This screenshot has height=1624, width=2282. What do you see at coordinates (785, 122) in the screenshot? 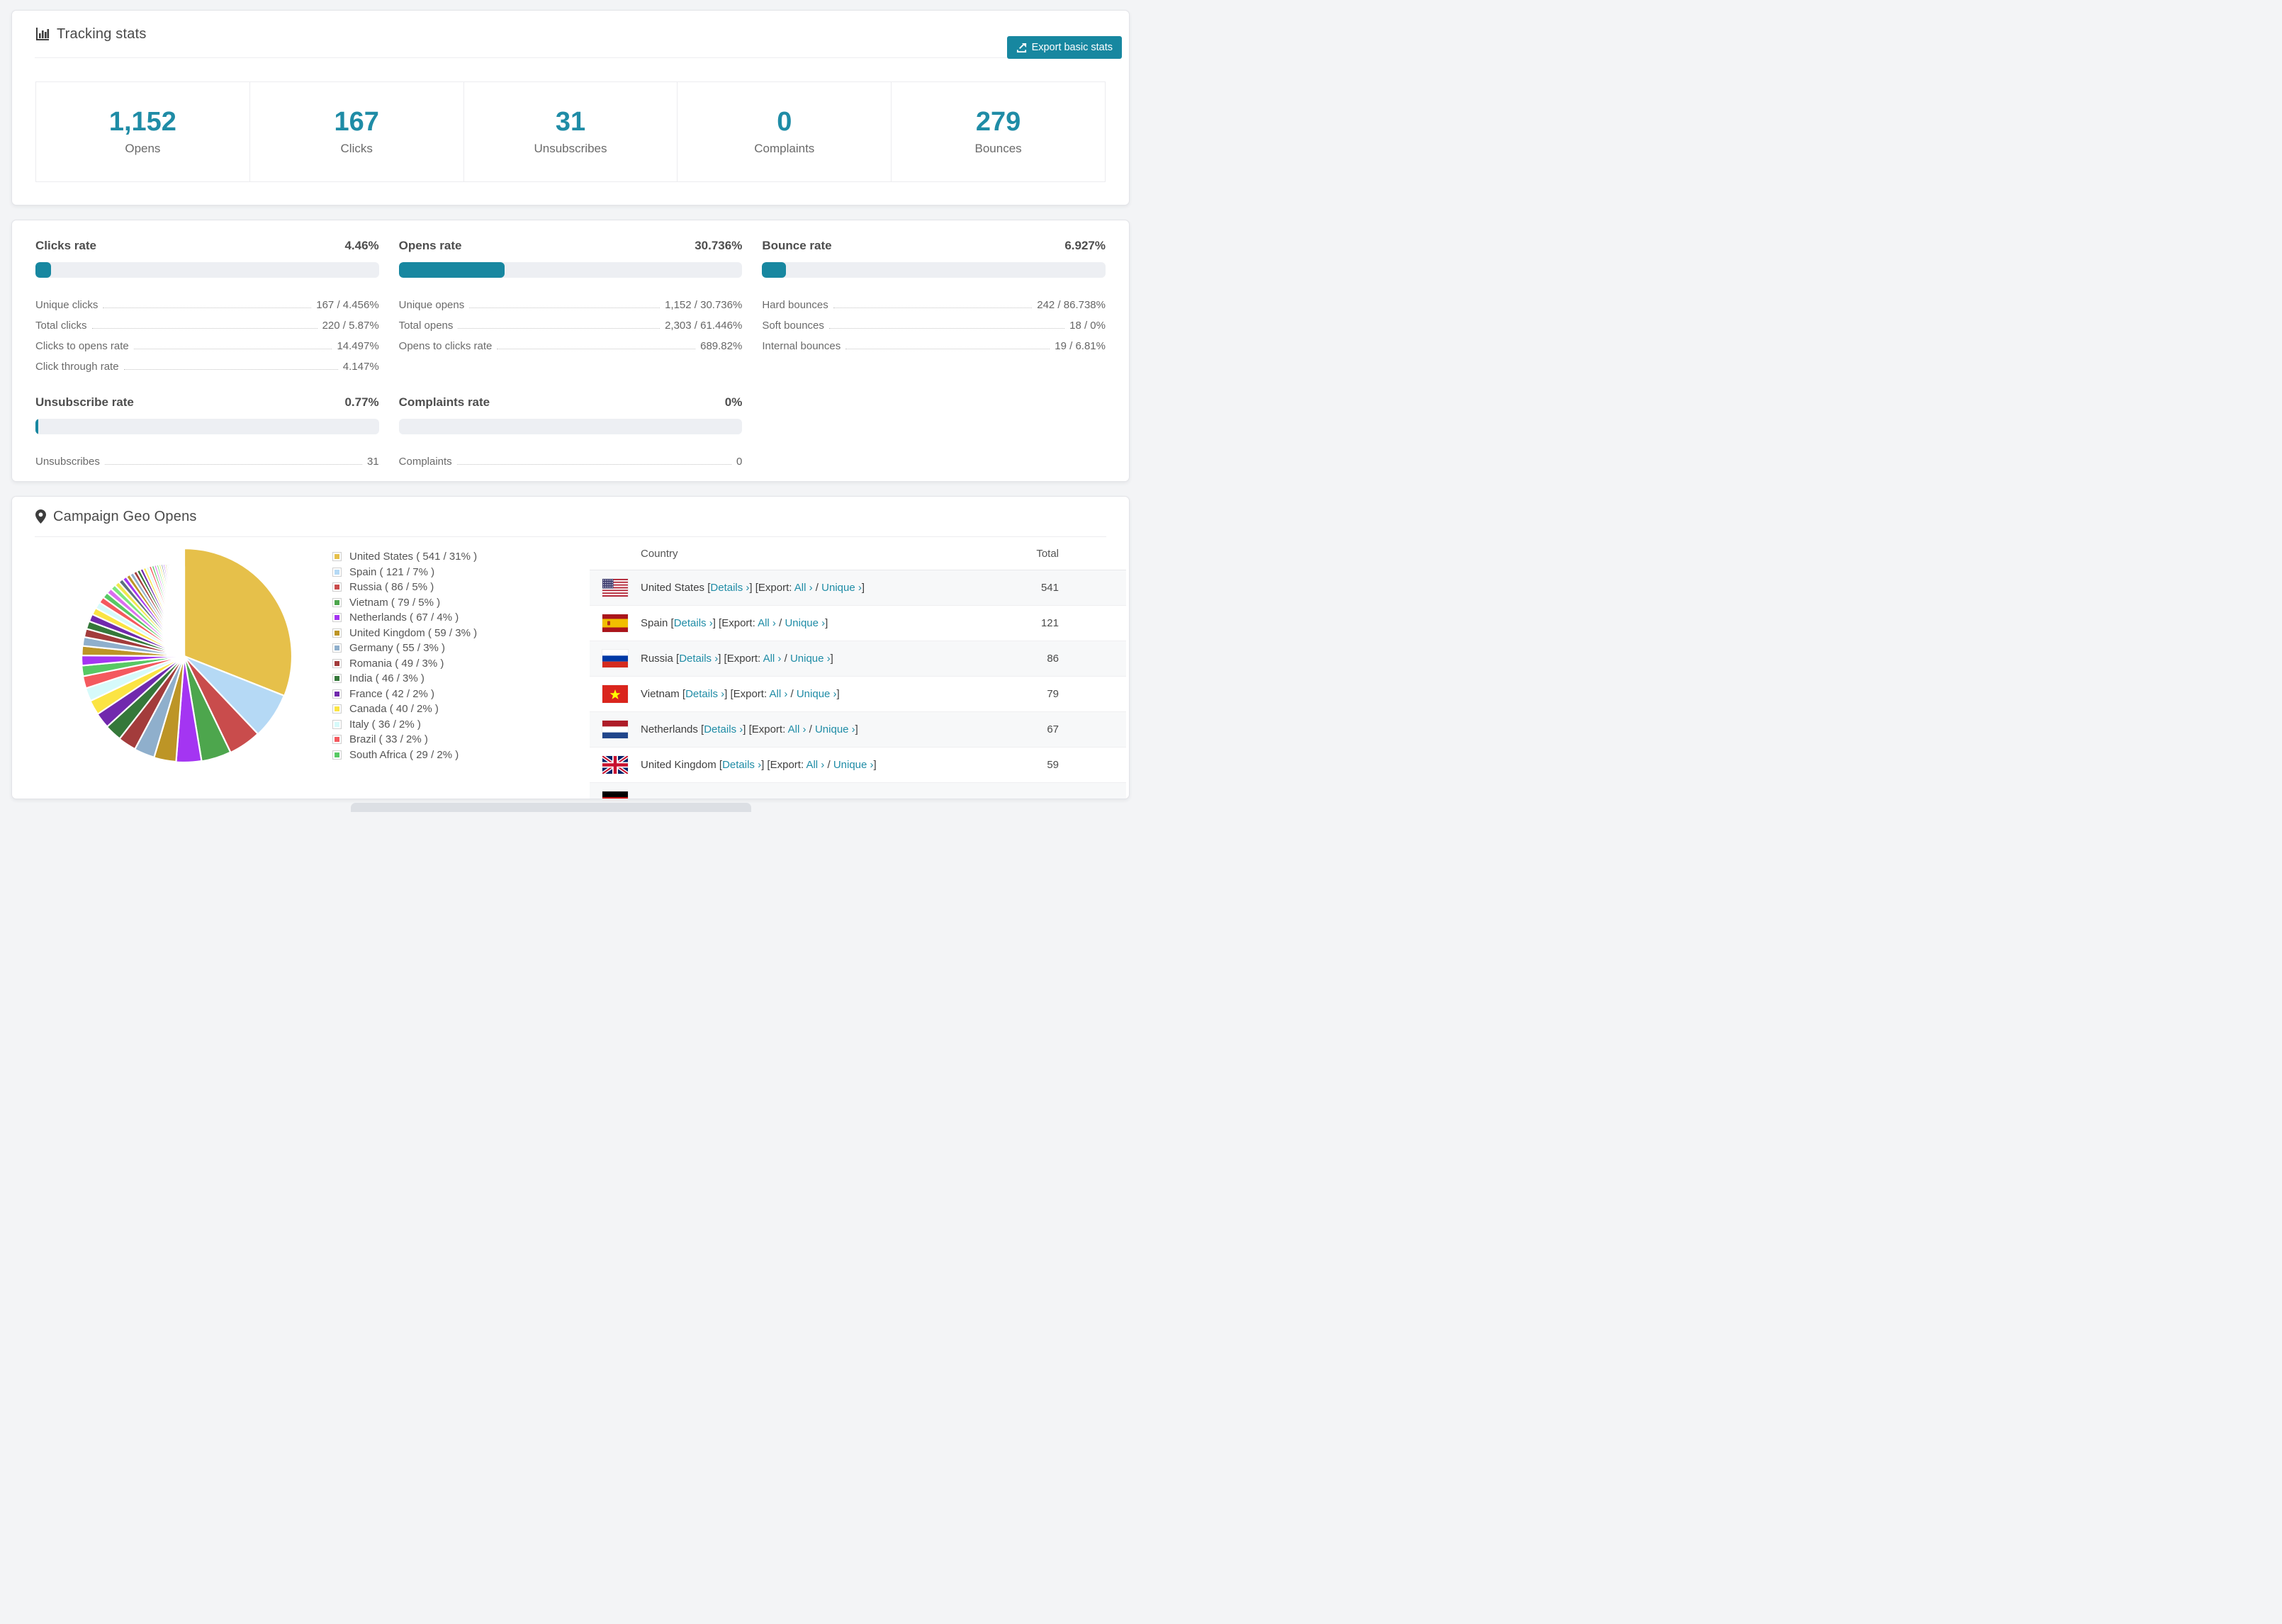
I see `stat-value: 0` at bounding box center [785, 122].